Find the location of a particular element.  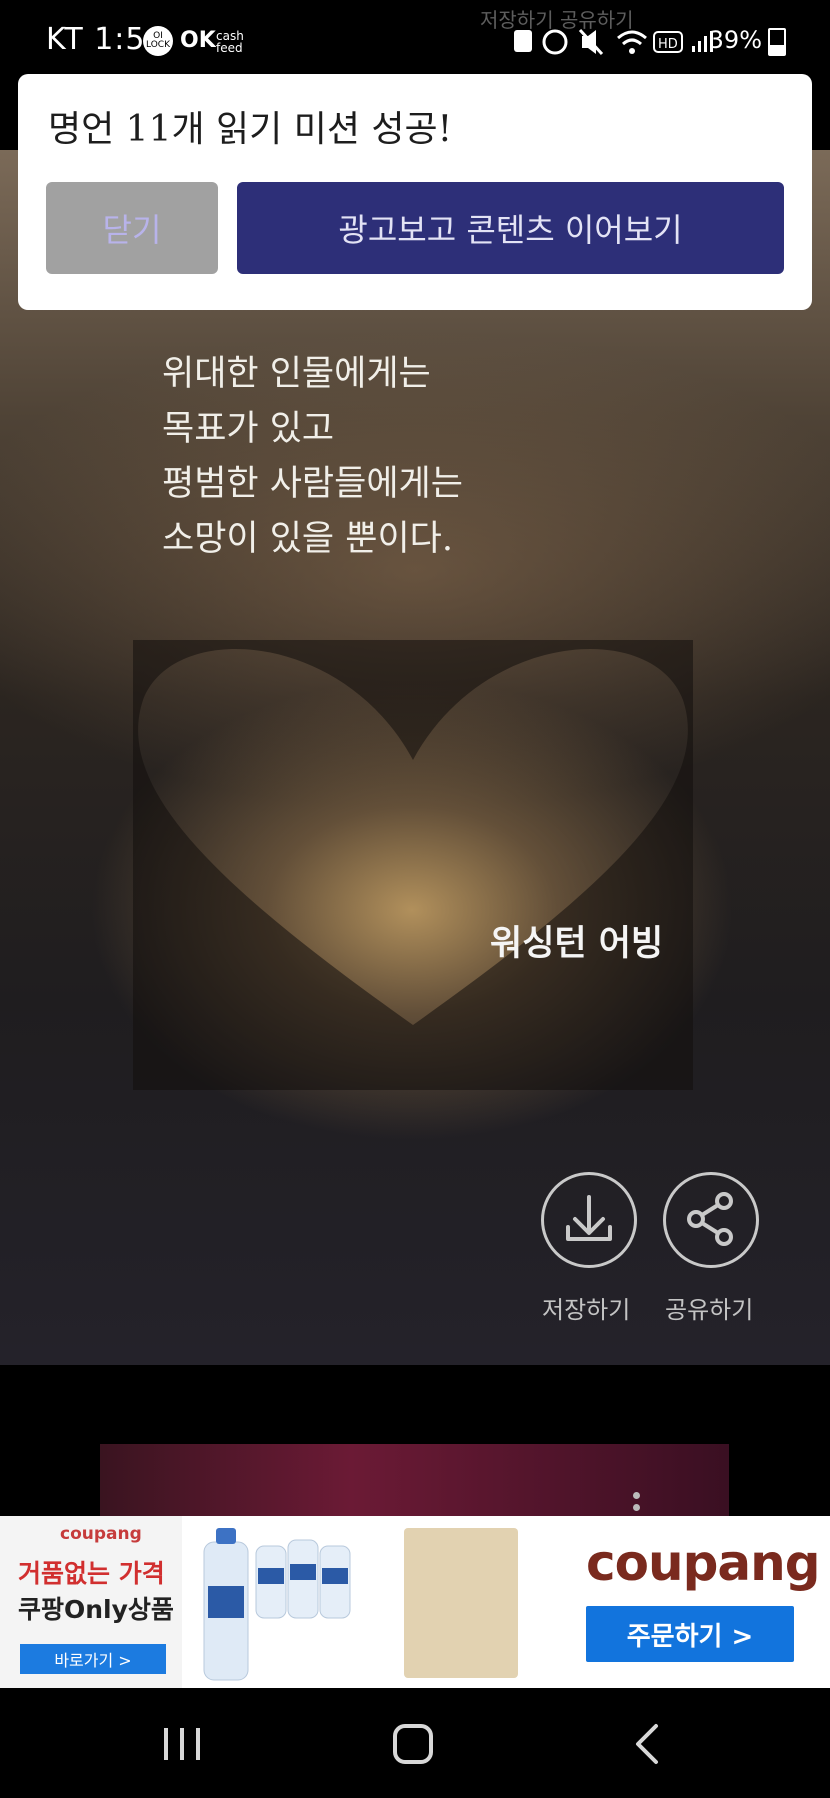

dialog-title: 명언 11개 읽기 미션 성공! is located at coordinates (250, 129).